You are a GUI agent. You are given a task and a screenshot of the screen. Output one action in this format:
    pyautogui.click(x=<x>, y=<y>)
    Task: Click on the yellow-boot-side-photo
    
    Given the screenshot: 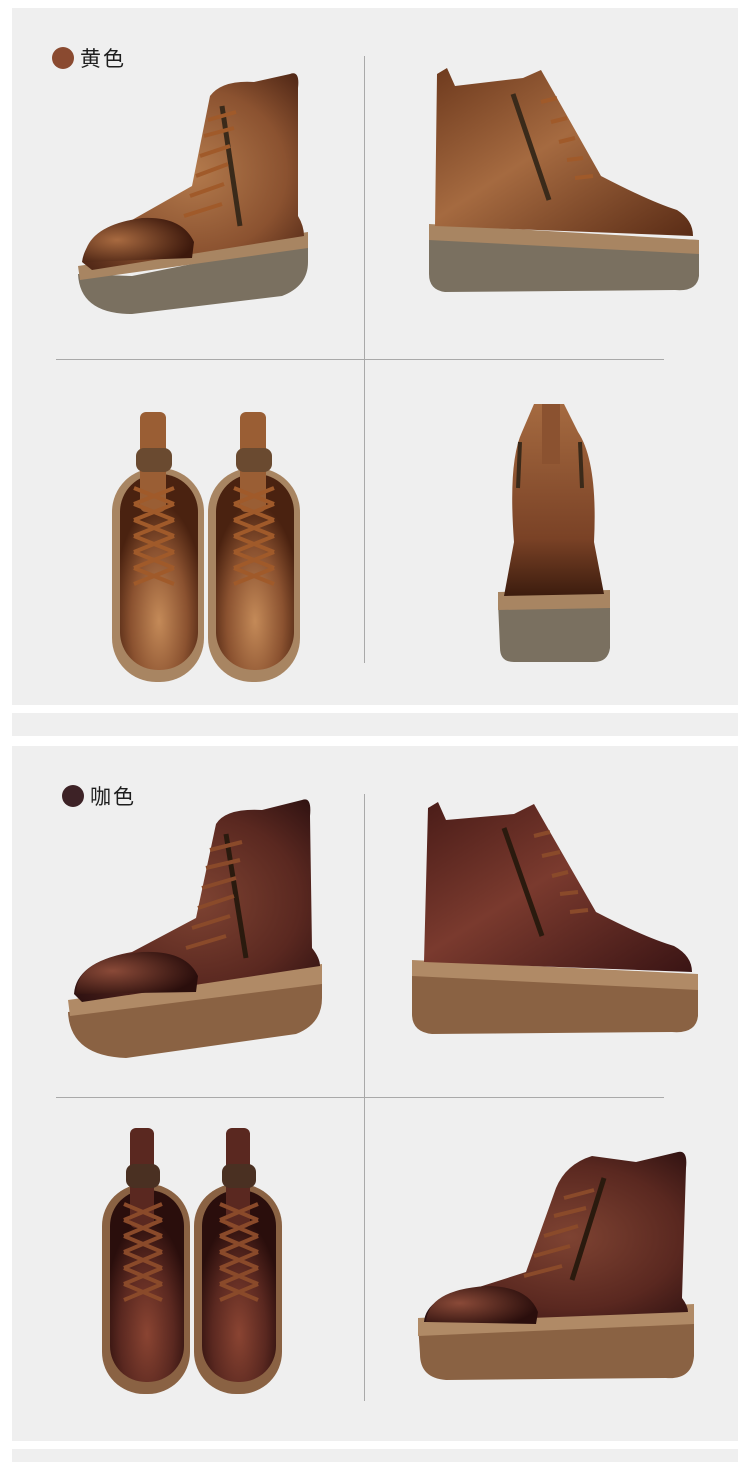 What is the action you would take?
    pyautogui.click(x=564, y=180)
    